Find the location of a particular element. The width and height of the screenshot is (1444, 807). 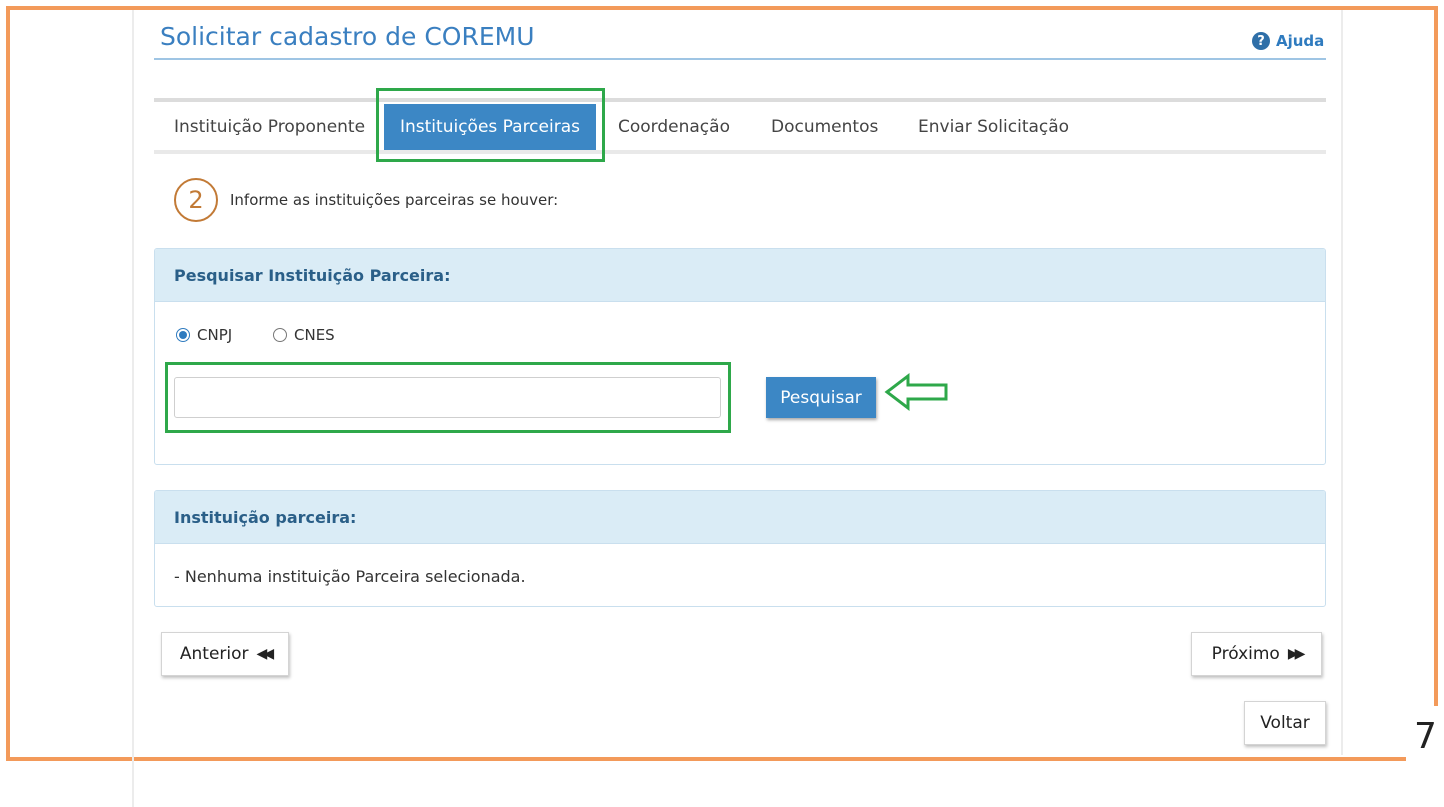

previous-button: Anterior ◀◀ is located at coordinates (225, 654).